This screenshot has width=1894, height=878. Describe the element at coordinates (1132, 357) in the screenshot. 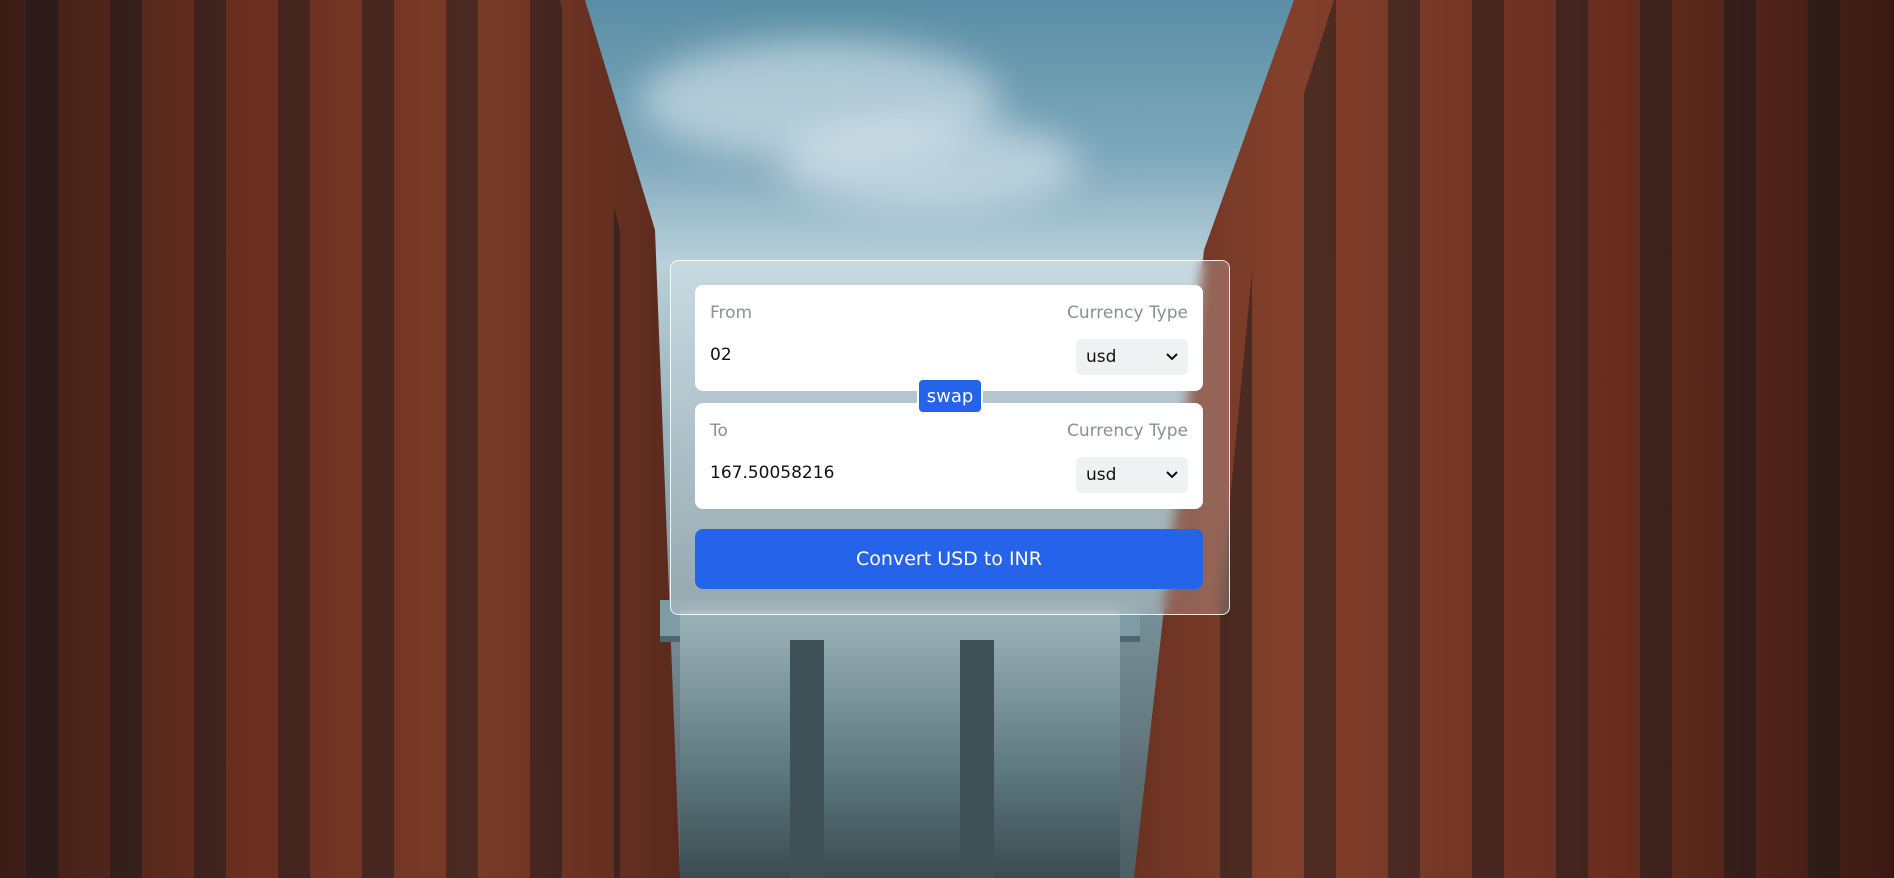

I see `from-currency-select: usd` at that location.